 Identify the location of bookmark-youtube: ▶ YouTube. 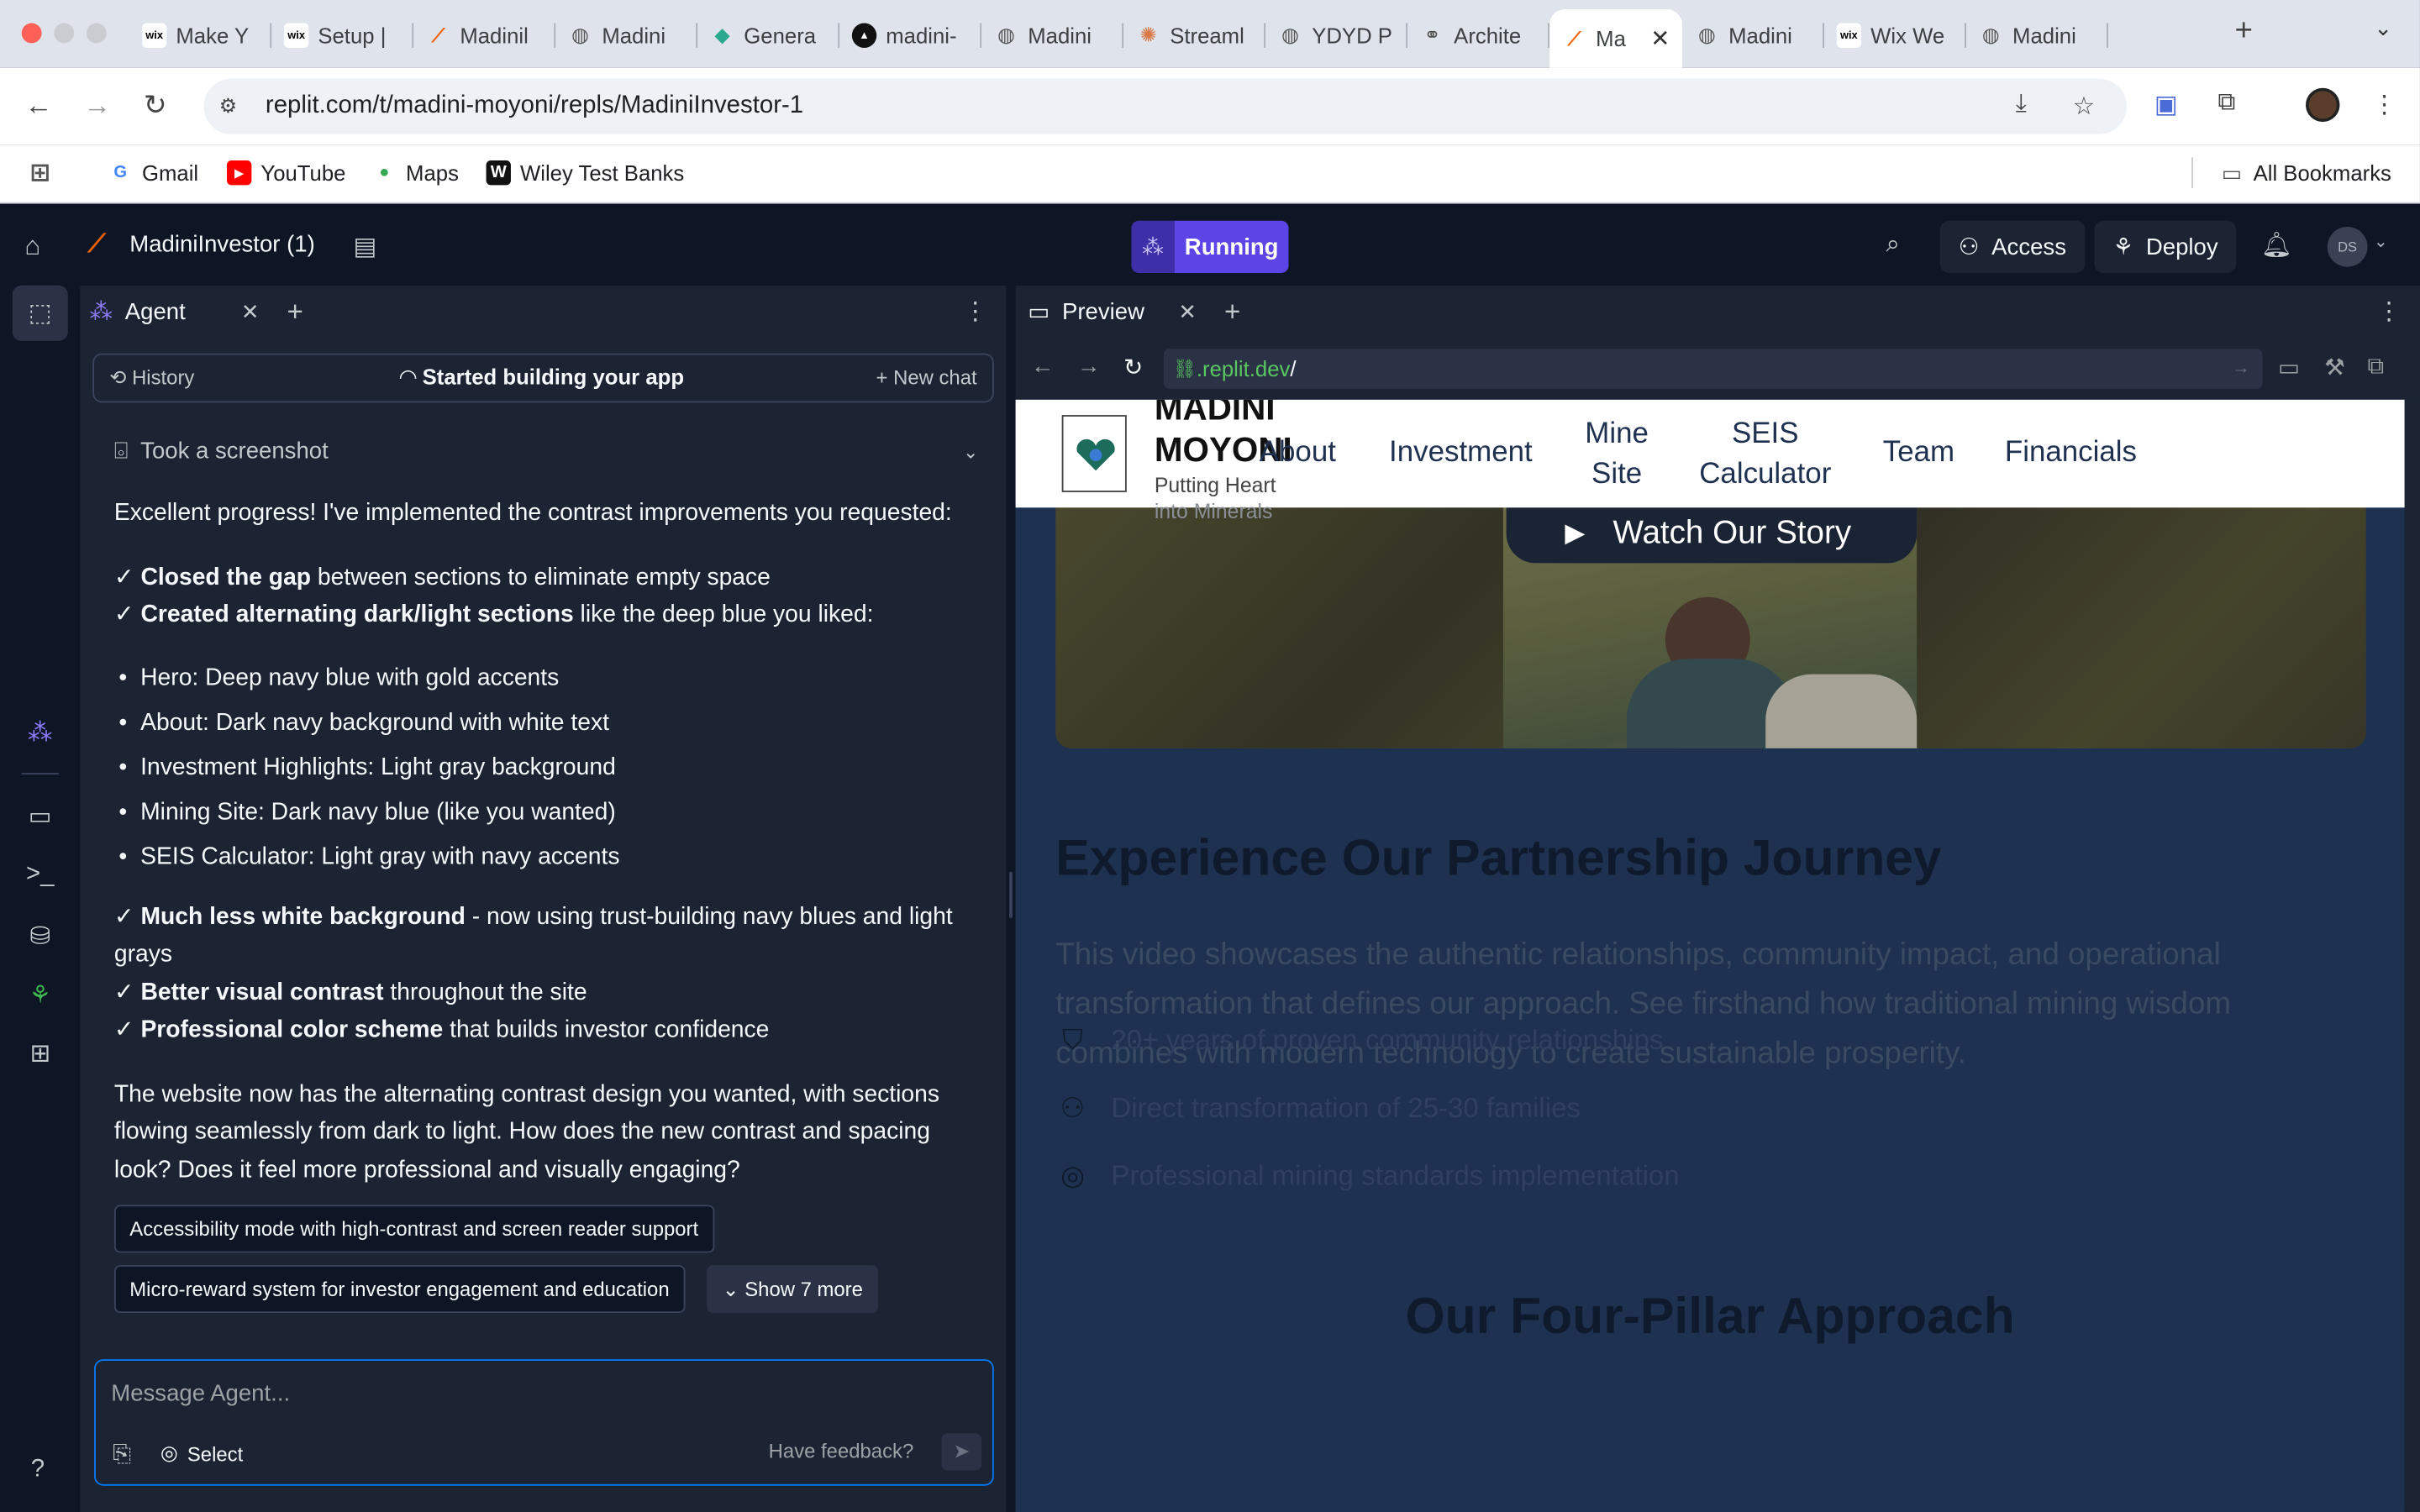
(285, 173).